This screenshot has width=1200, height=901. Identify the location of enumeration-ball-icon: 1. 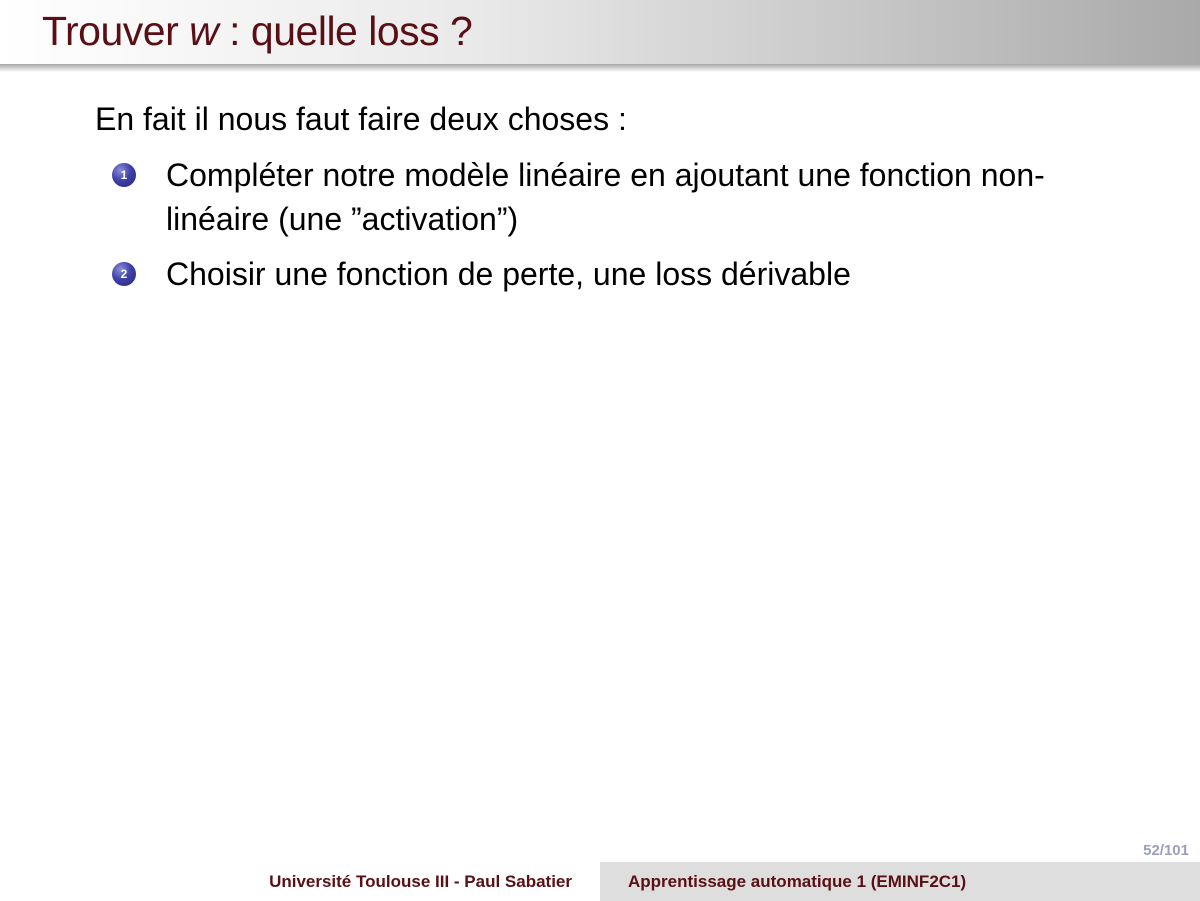
(124, 175).